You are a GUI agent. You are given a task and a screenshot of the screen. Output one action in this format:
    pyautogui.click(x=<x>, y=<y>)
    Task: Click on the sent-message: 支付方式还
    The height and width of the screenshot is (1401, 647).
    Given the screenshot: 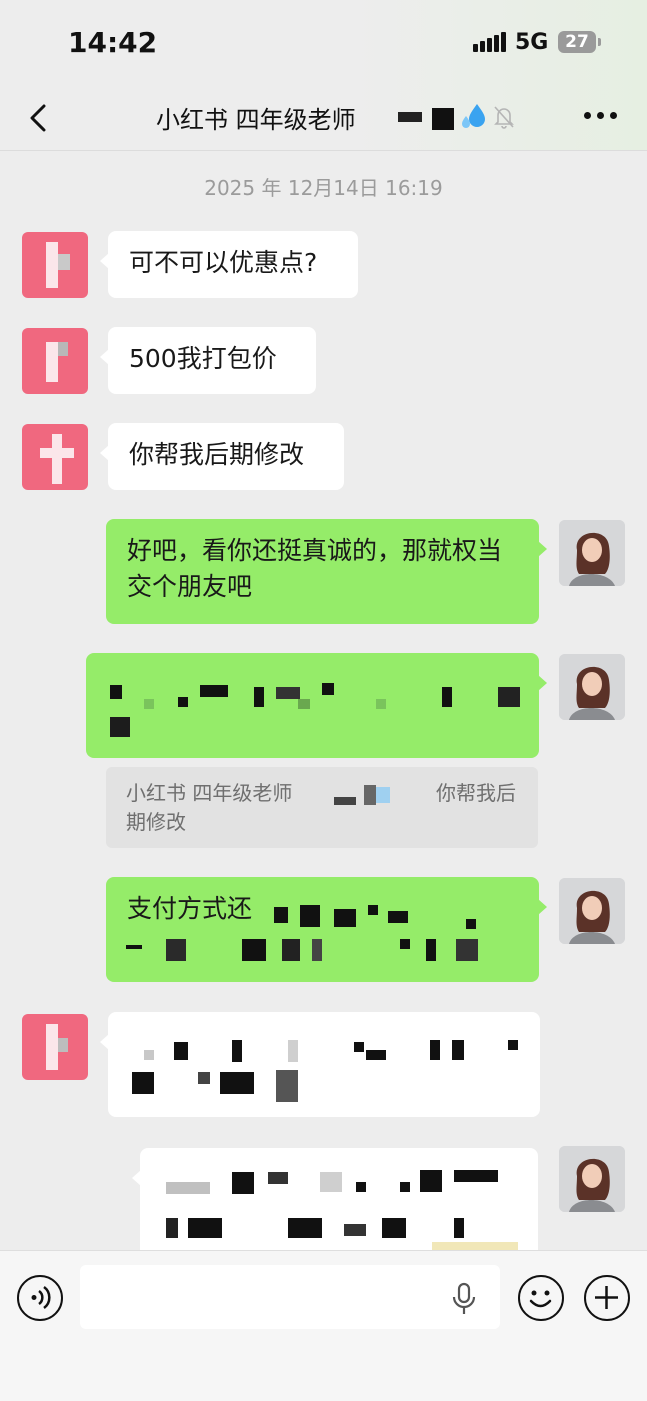 What is the action you would take?
    pyautogui.click(x=326, y=929)
    